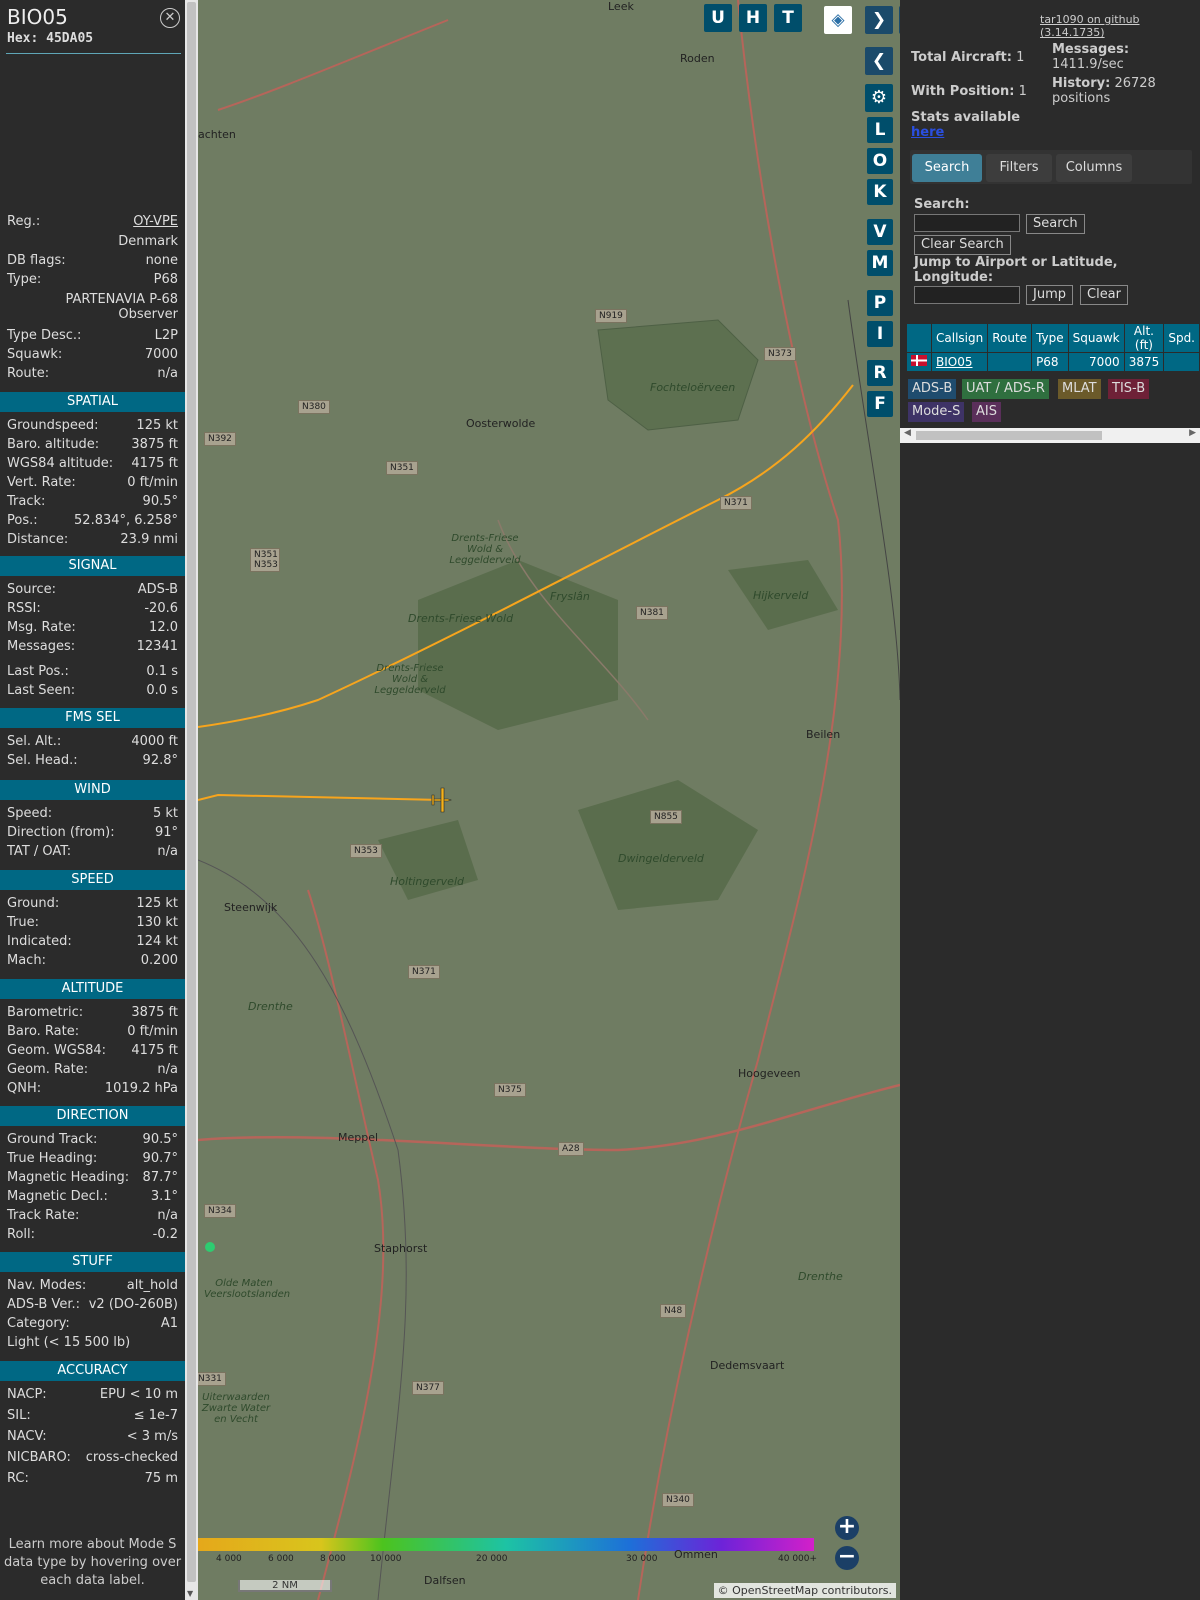 Image resolution: width=1200 pixels, height=1600 pixels. I want to click on side-button-r: R, so click(880, 373).